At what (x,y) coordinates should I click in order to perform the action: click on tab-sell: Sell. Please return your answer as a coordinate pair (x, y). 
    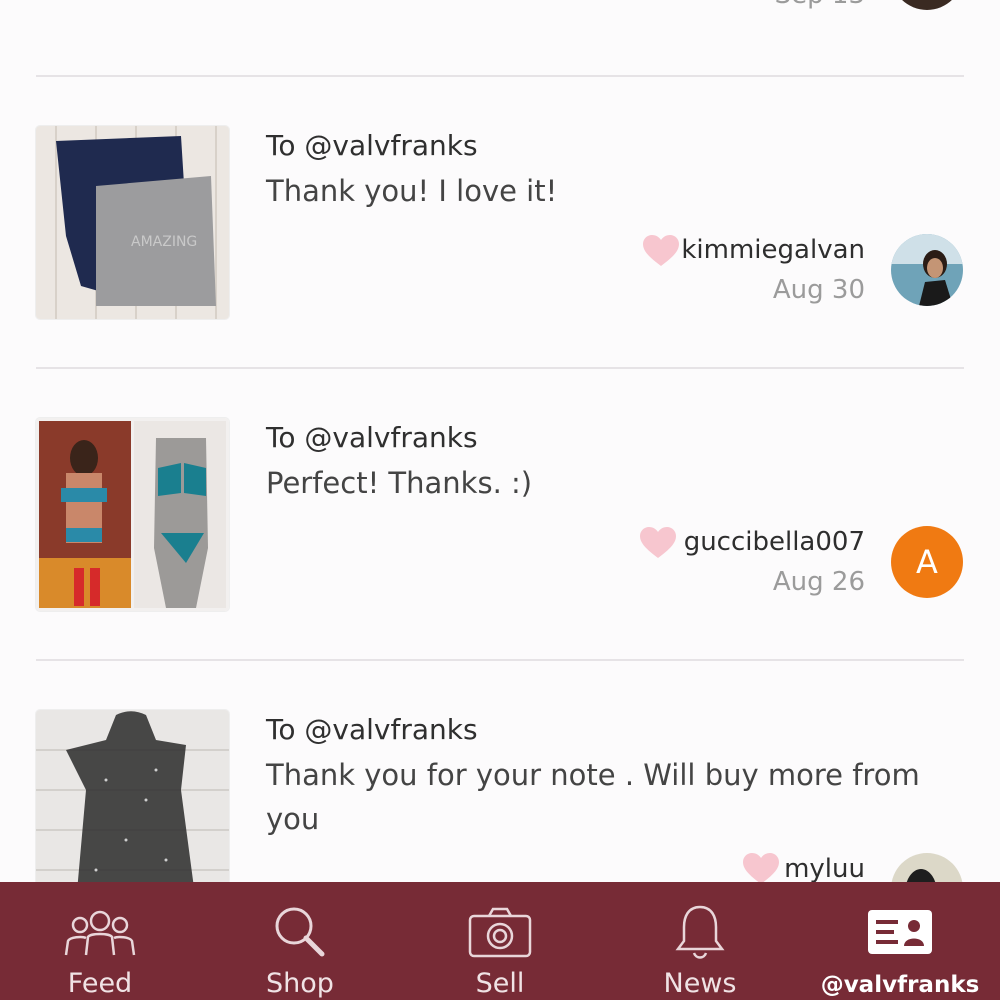
    Looking at the image, I should click on (500, 941).